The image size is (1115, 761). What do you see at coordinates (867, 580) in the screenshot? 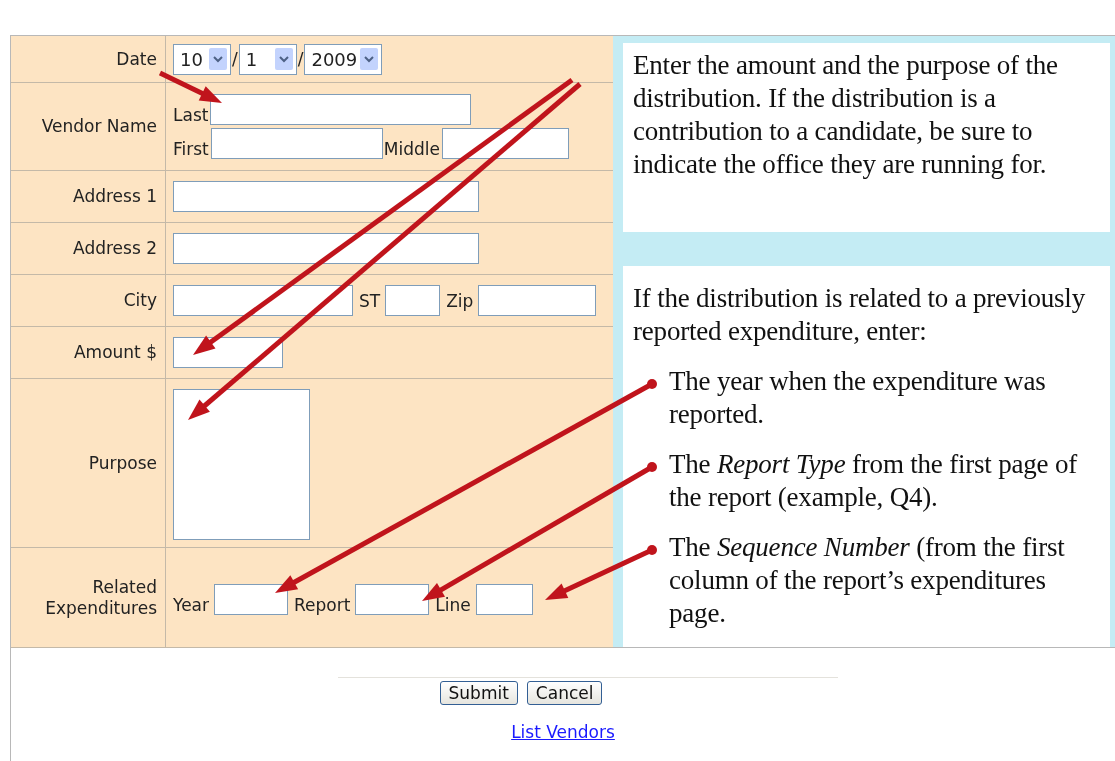
I see `note-item: The Sequence Number (from the first column of the report’s expenditures page.` at bounding box center [867, 580].